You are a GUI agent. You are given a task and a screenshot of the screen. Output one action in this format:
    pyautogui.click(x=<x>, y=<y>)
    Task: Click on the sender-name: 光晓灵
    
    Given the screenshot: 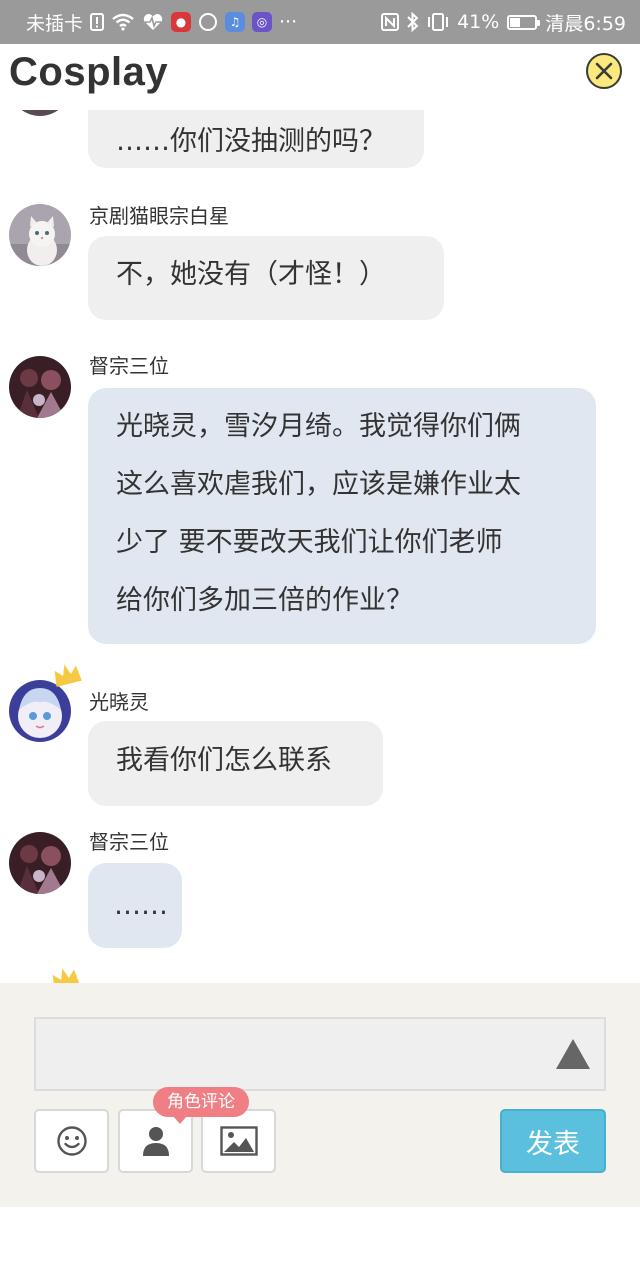 What is the action you would take?
    pyautogui.click(x=119, y=702)
    